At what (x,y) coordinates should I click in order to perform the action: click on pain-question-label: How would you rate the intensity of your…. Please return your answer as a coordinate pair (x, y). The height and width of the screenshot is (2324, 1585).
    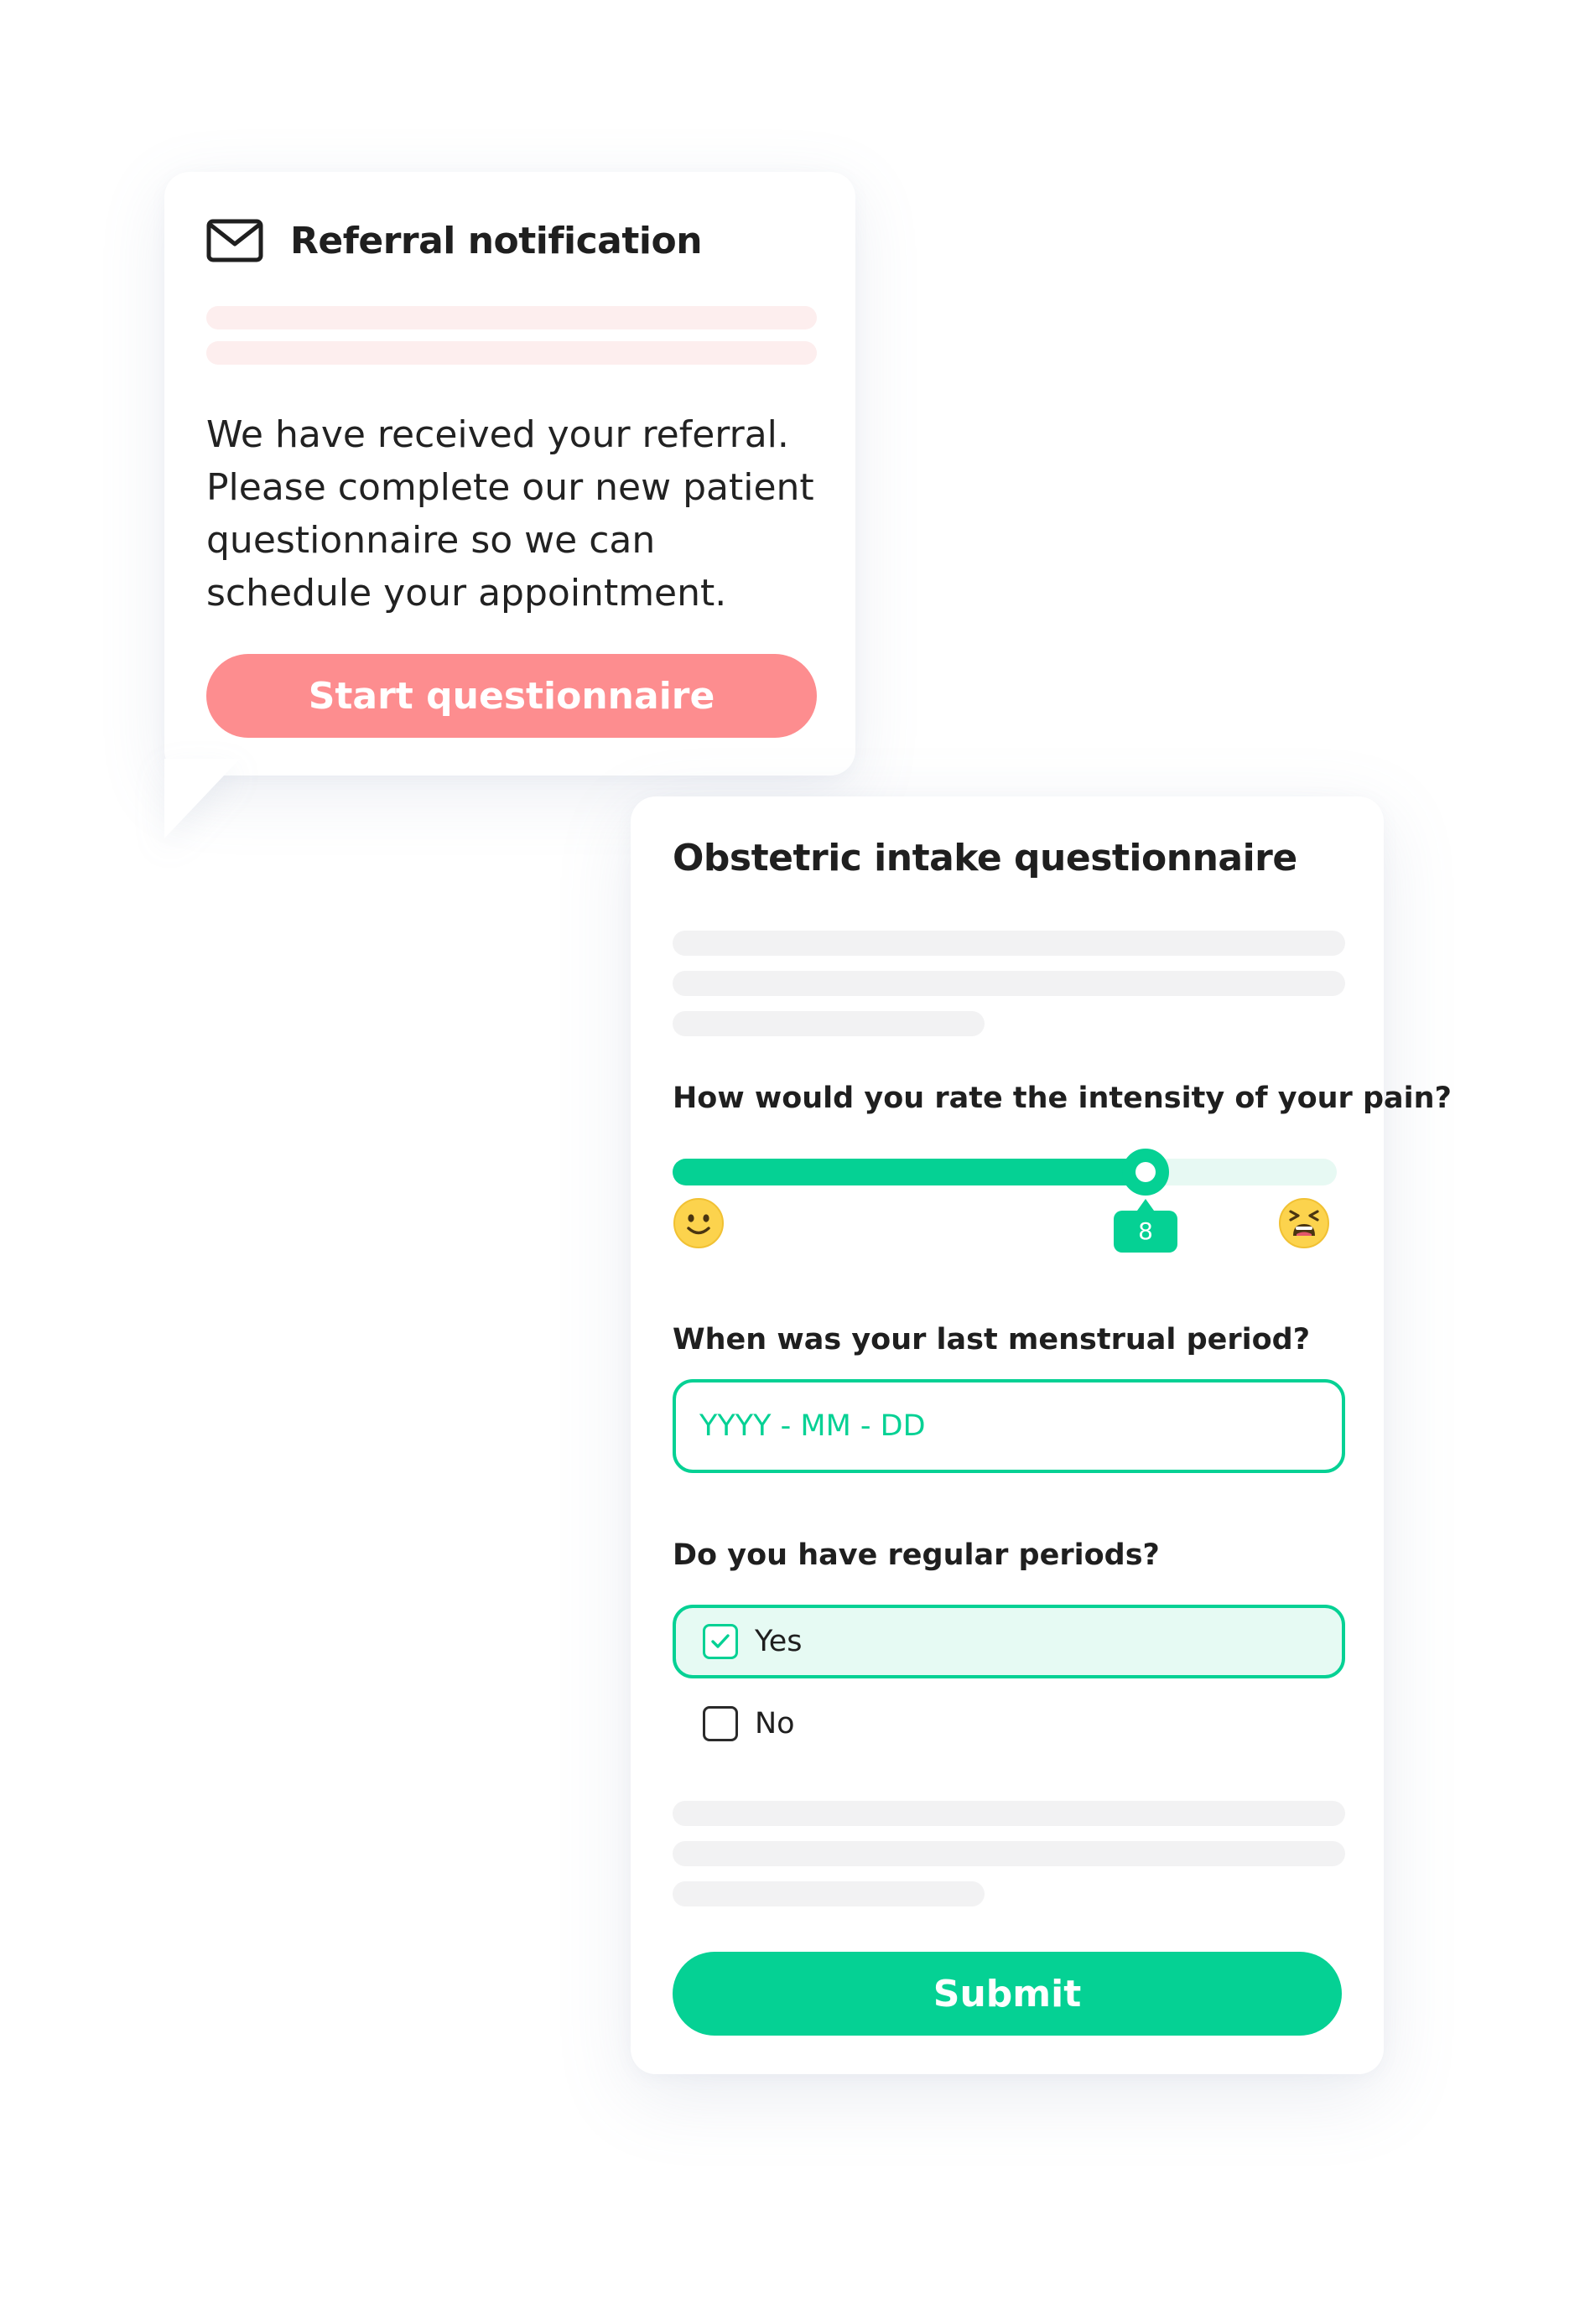
    Looking at the image, I should click on (1062, 1098).